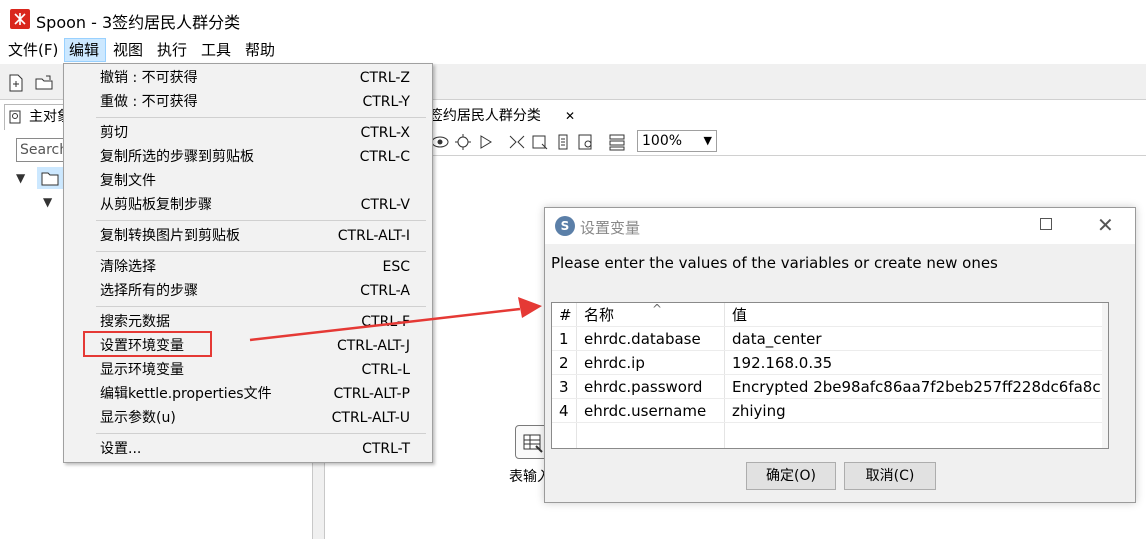  Describe the element at coordinates (248, 418) in the screenshot. I see `menu-item-show-arguments: 显示参数(u) CTRL-ALT-U` at that location.